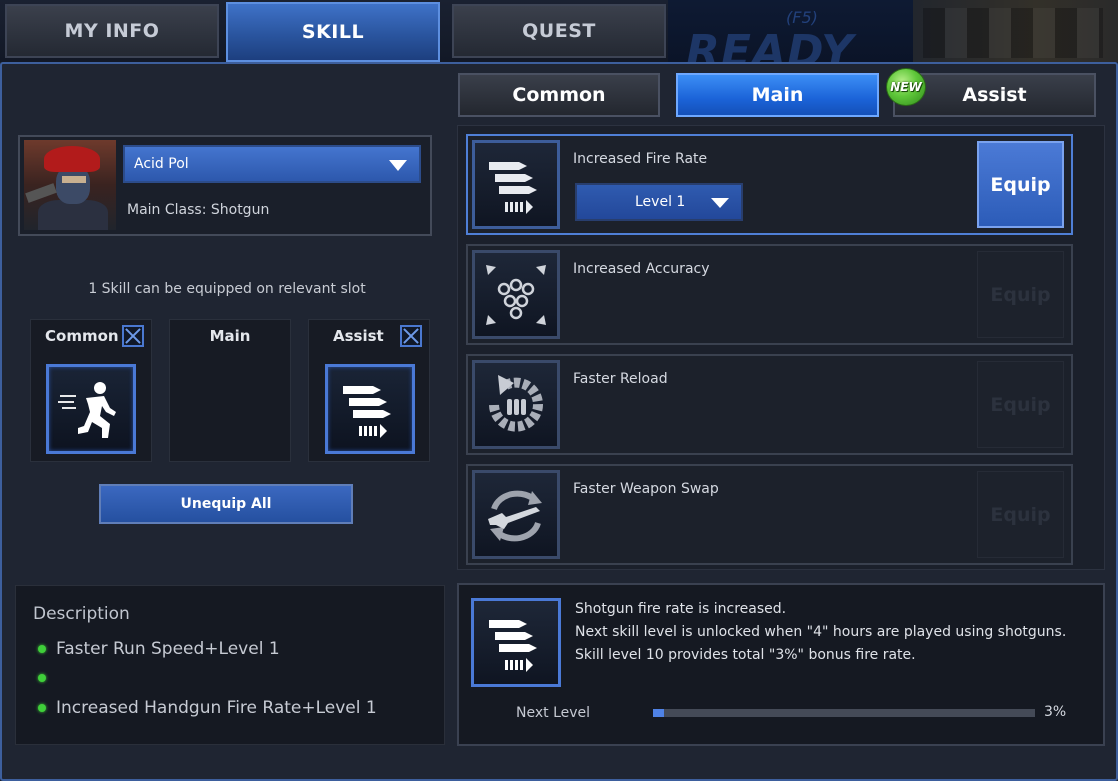  I want to click on info-skill-icon, so click(516, 642).